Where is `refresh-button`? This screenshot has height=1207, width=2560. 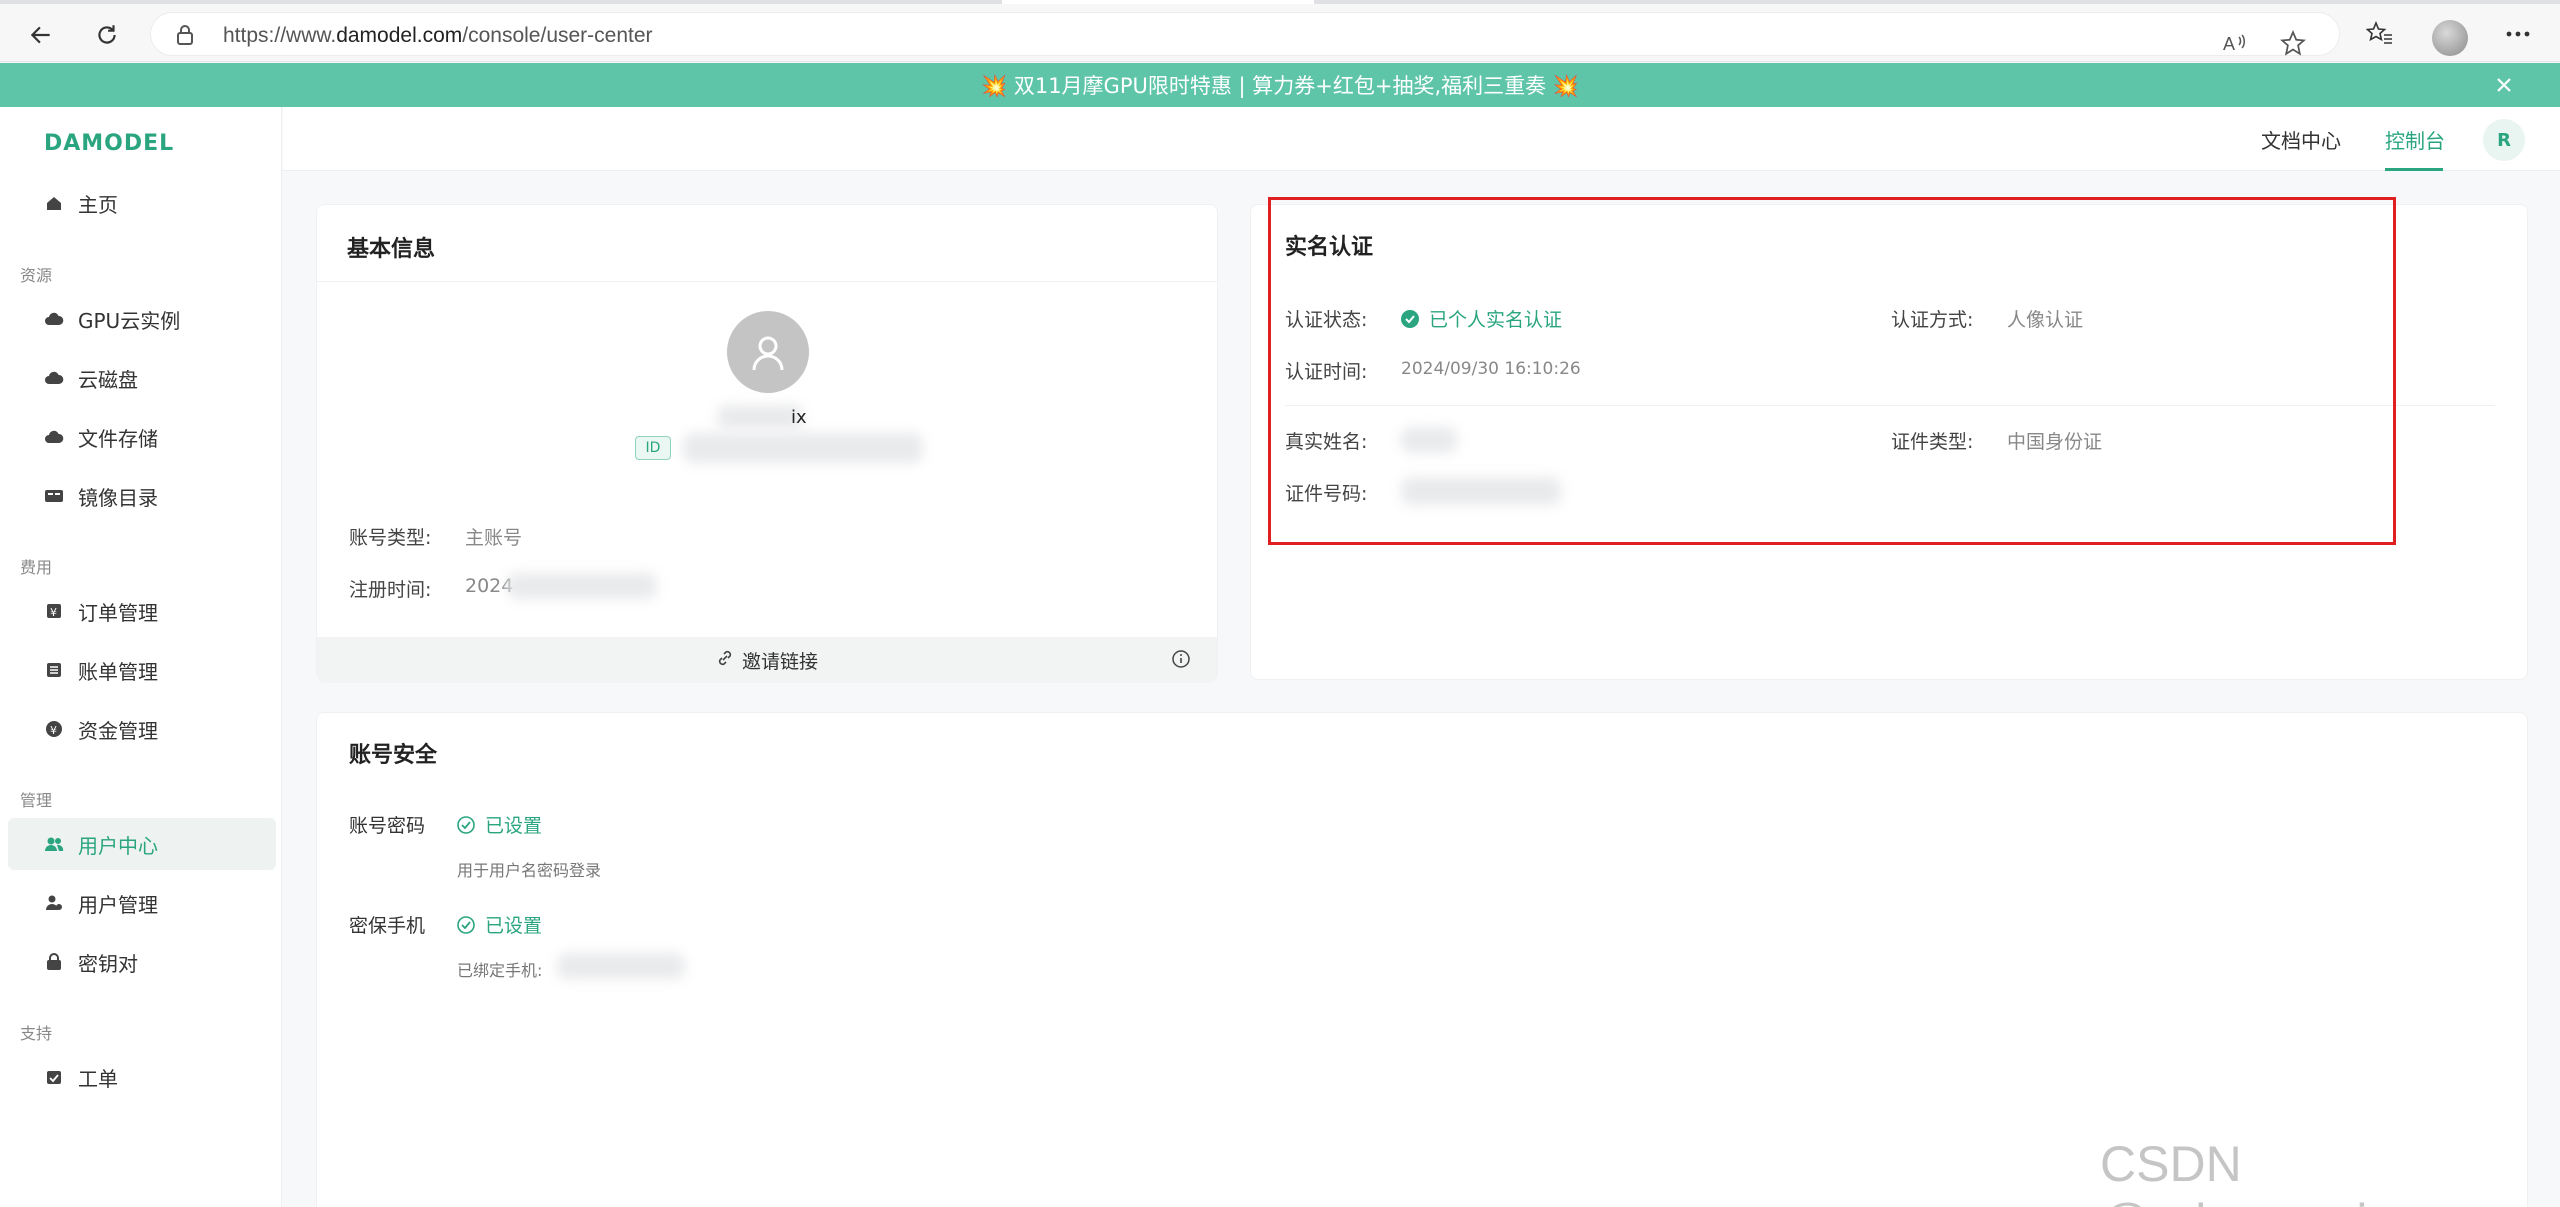
refresh-button is located at coordinates (107, 35).